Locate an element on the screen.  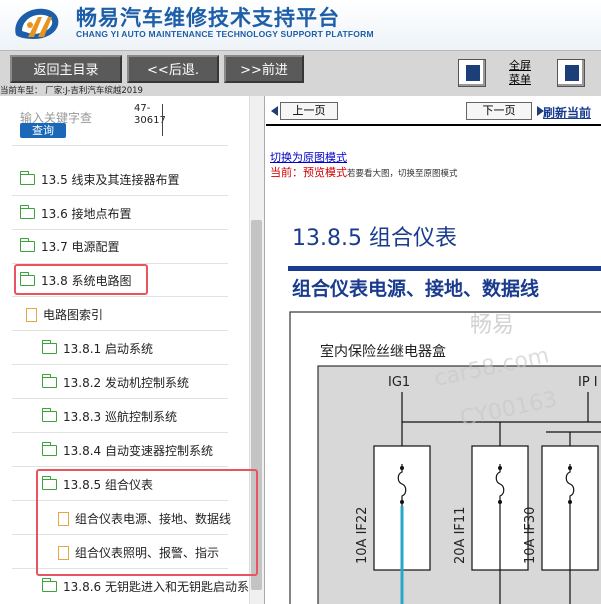
tree-item-13-5: 13.5 线束及其连接器布置 is located at coordinates (99, 180).